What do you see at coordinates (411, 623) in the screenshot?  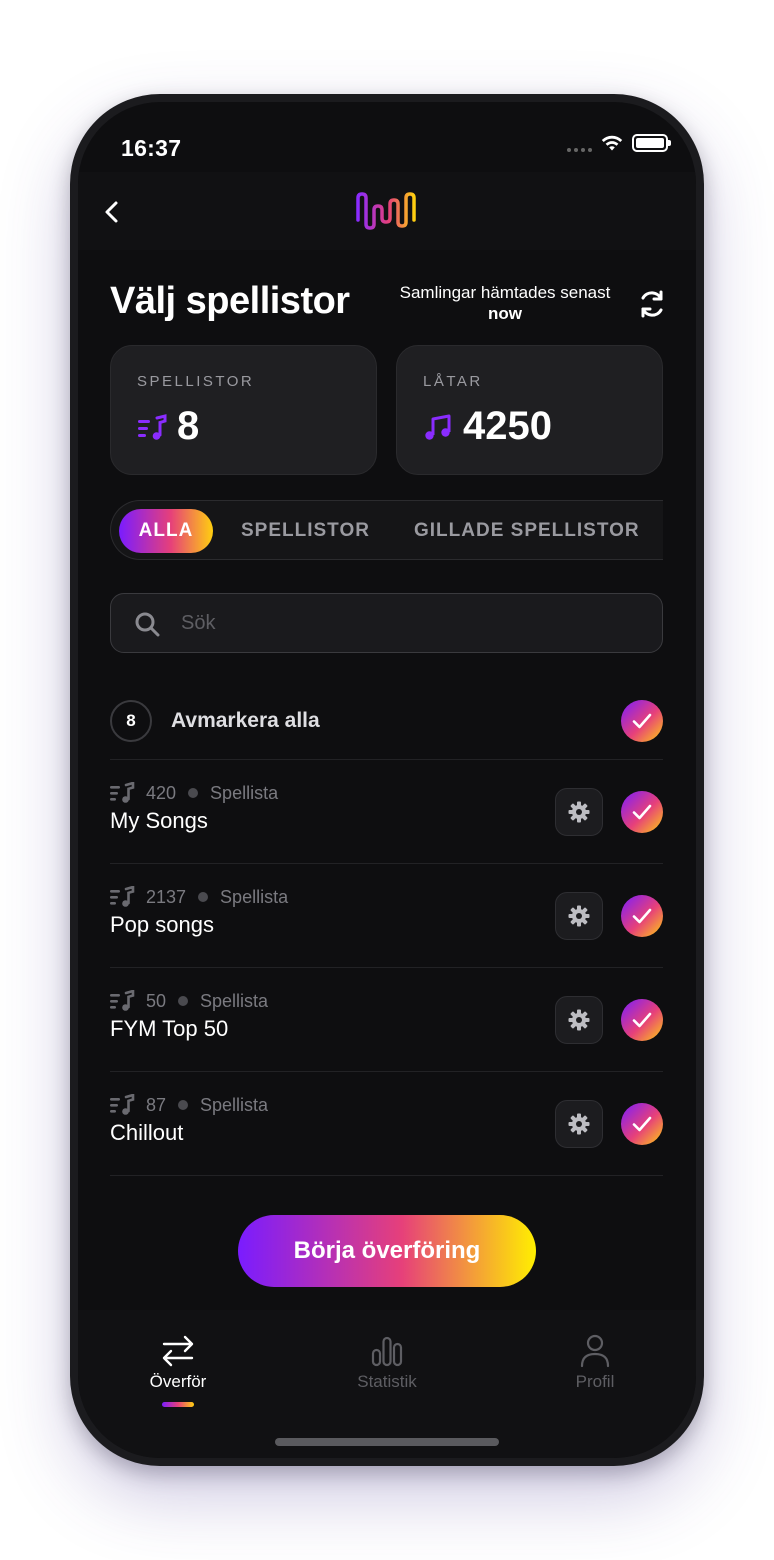 I see `search-input` at bounding box center [411, 623].